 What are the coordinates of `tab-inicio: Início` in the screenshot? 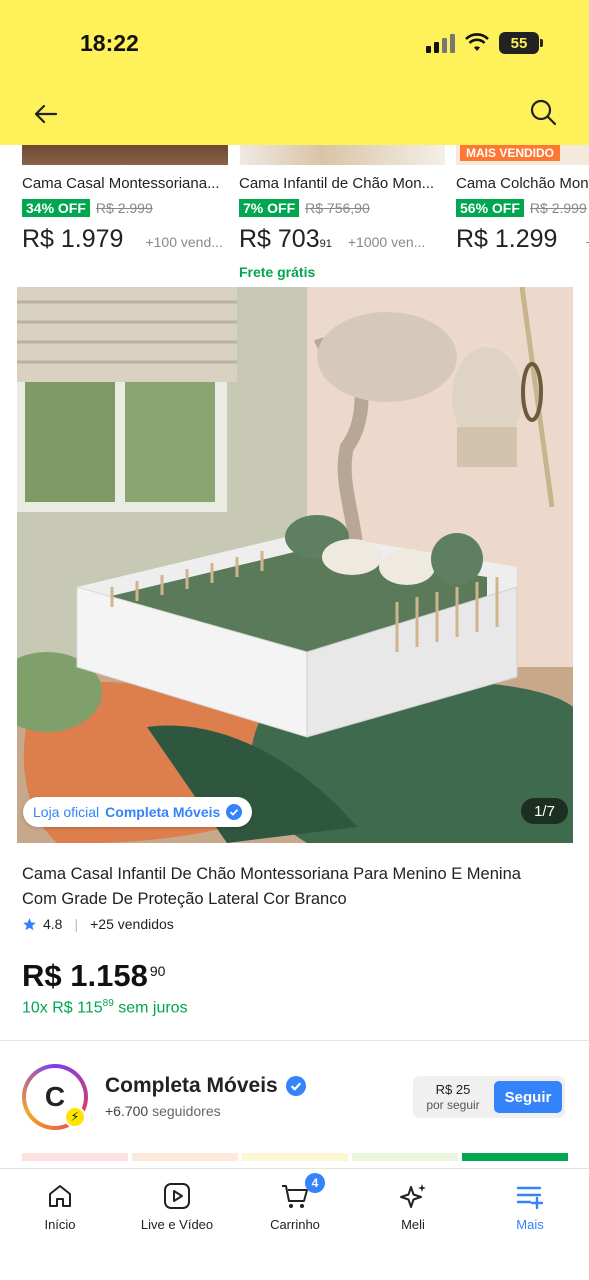 It's located at (60, 1206).